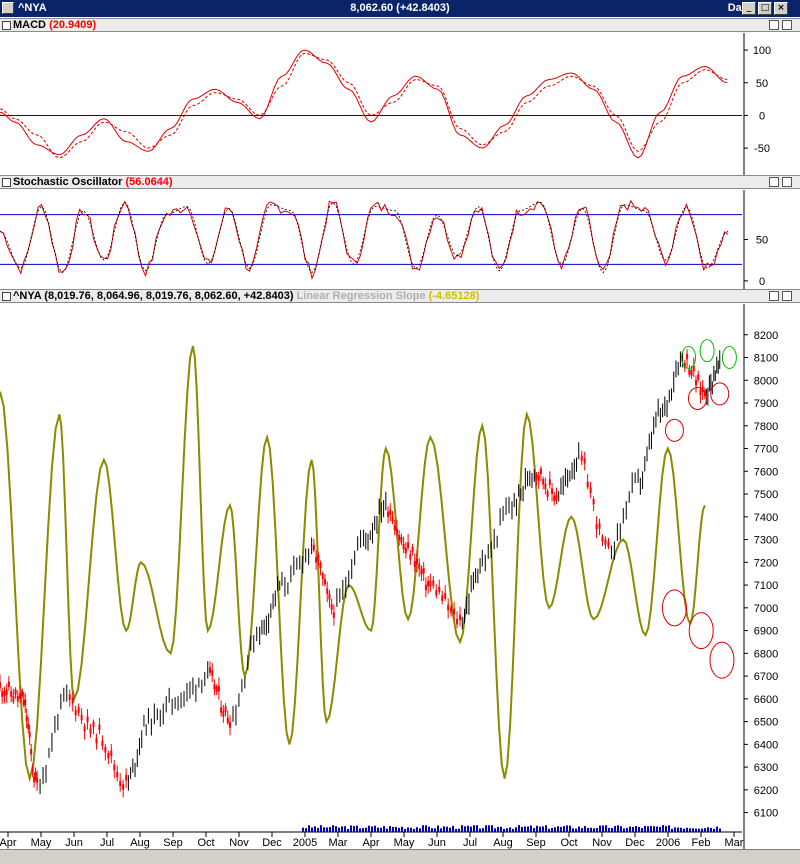 The image size is (800, 864). Describe the element at coordinates (404, 843) in the screenshot. I see `main-x-tick-label: May` at that location.